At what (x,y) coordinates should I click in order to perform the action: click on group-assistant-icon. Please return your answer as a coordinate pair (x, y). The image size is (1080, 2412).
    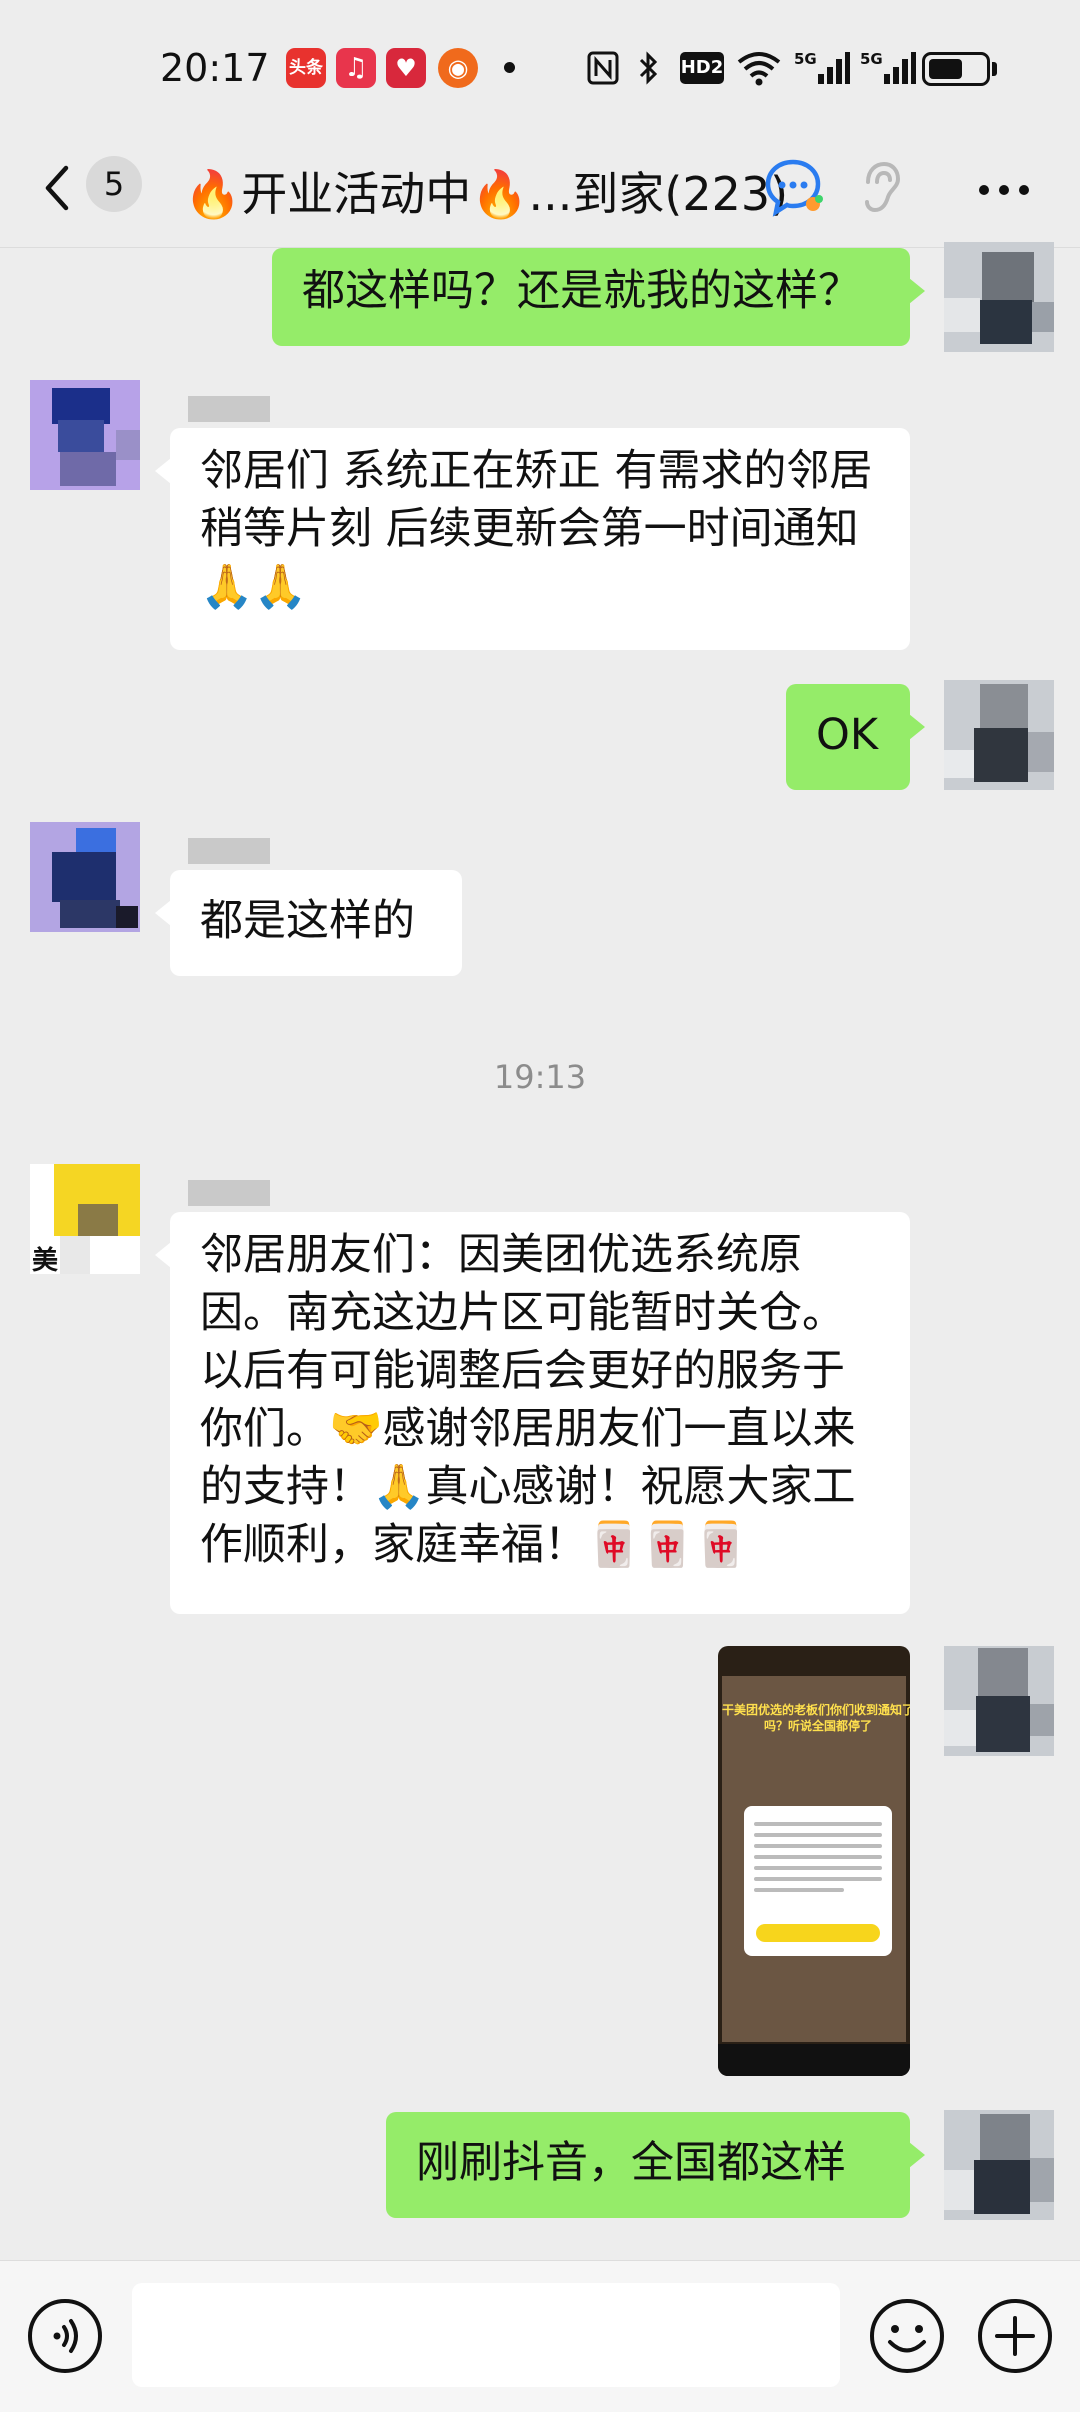
    Looking at the image, I should click on (793, 187).